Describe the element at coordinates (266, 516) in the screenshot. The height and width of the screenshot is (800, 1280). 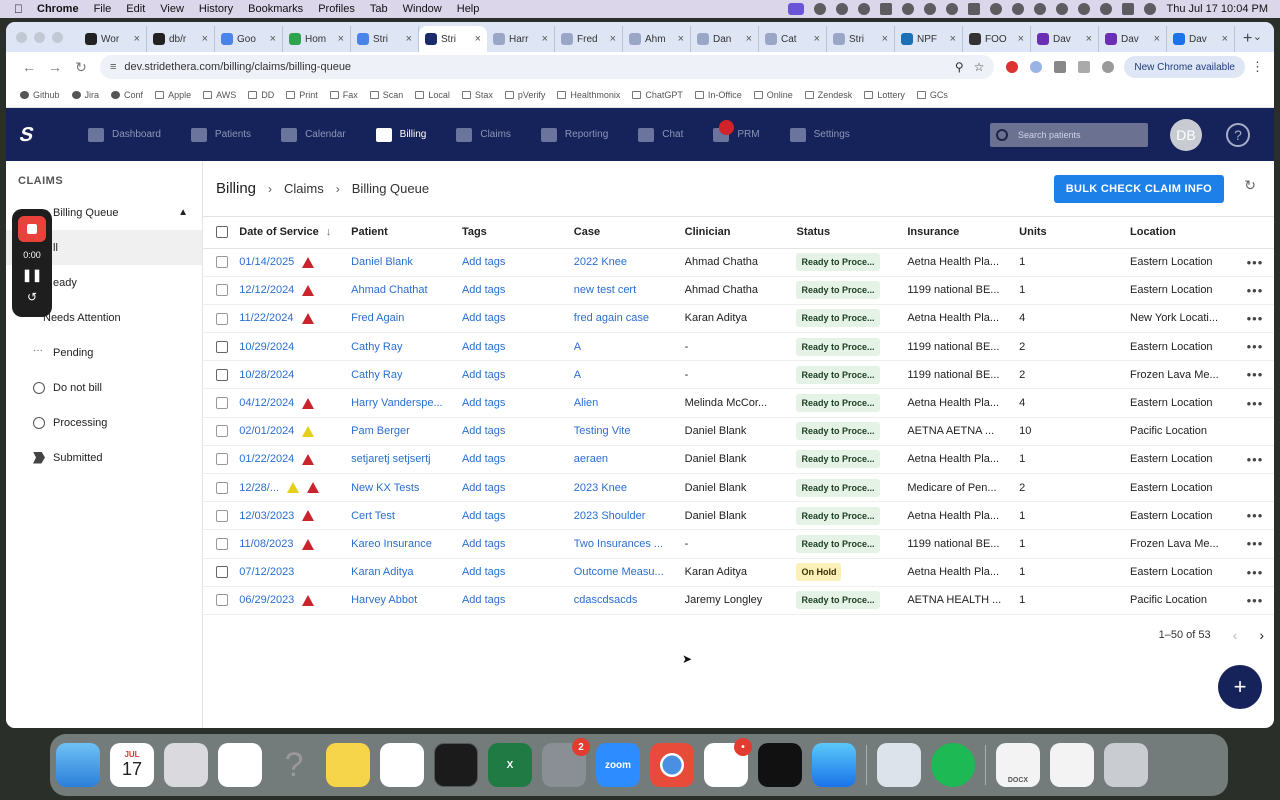
I see `date-of-service-link: 12/03/2023` at that location.